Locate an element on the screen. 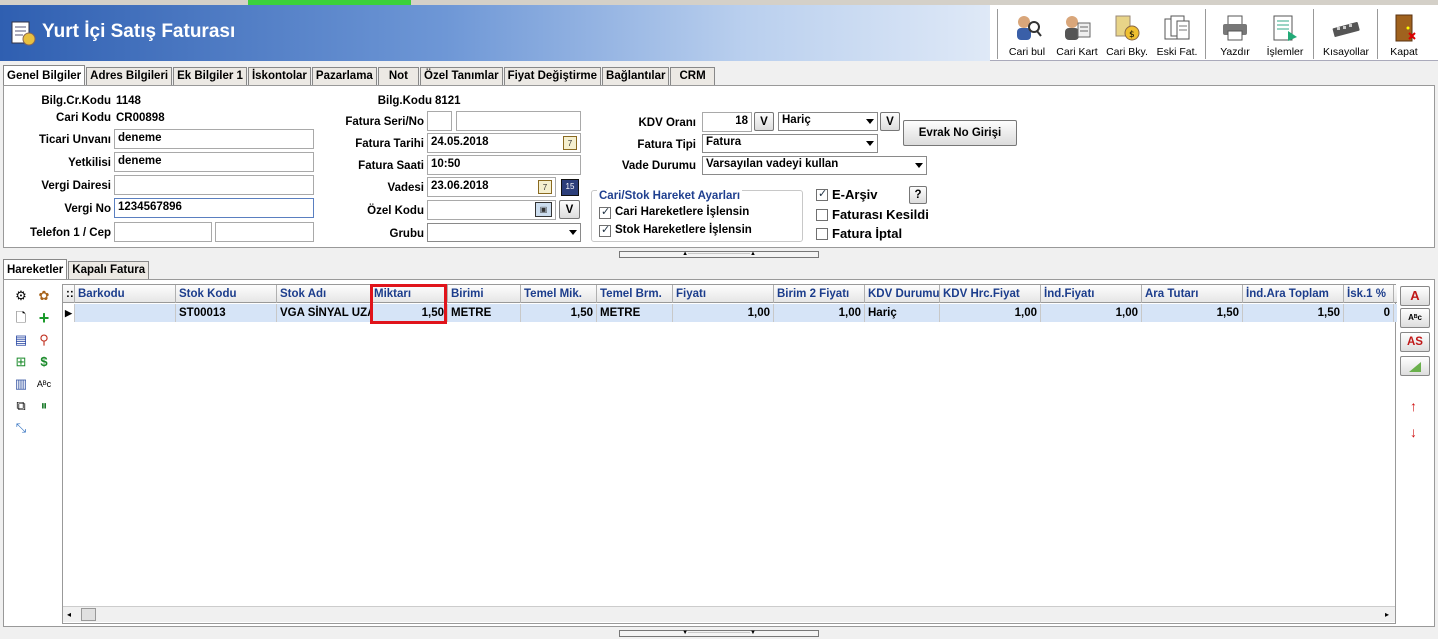 Image resolution: width=1438 pixels, height=639 pixels. cell-ind-ara-toplam: 1,50 is located at coordinates (1293, 313).